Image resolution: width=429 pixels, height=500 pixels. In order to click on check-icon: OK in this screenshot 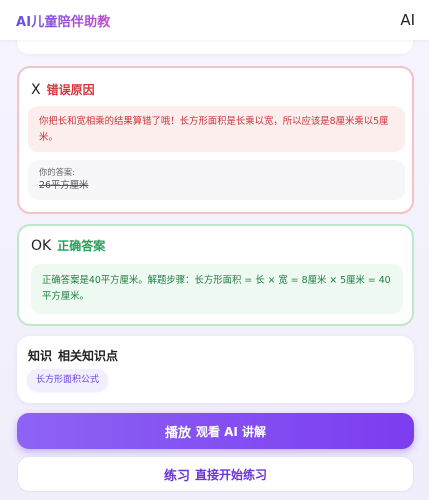, I will do `click(41, 245)`.